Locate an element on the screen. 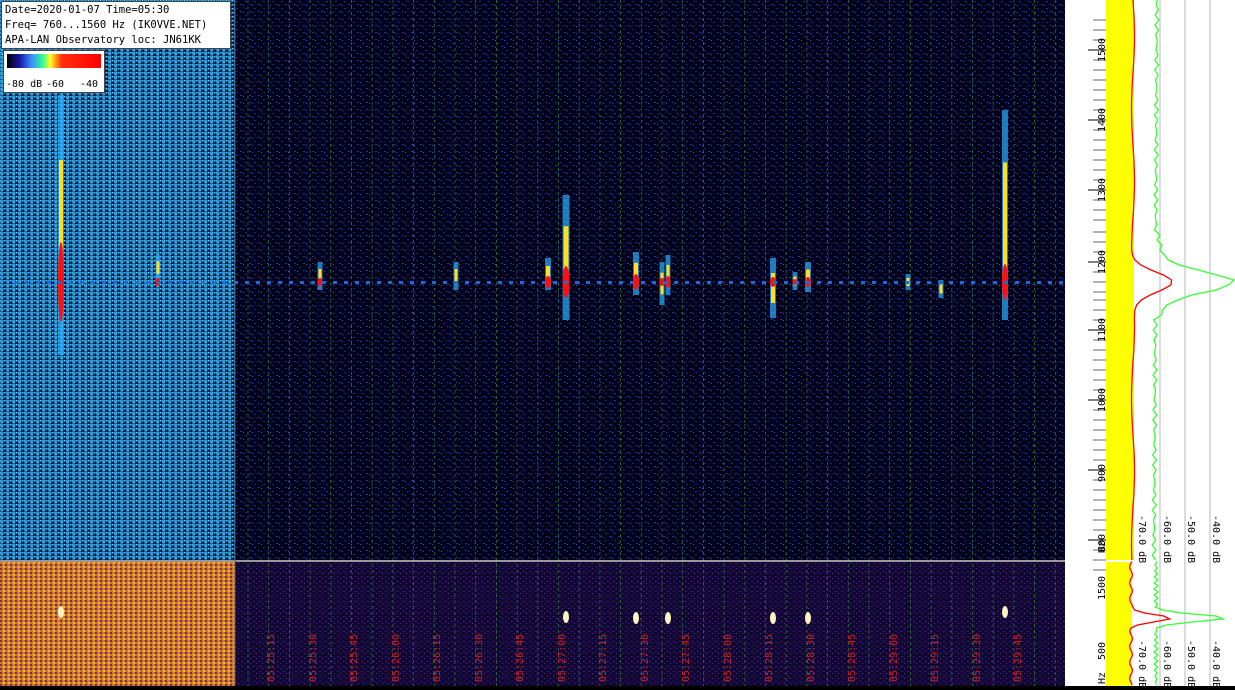 This screenshot has width=1235, height=690. time-axis-label: 05:25:30 is located at coordinates (313, 657).